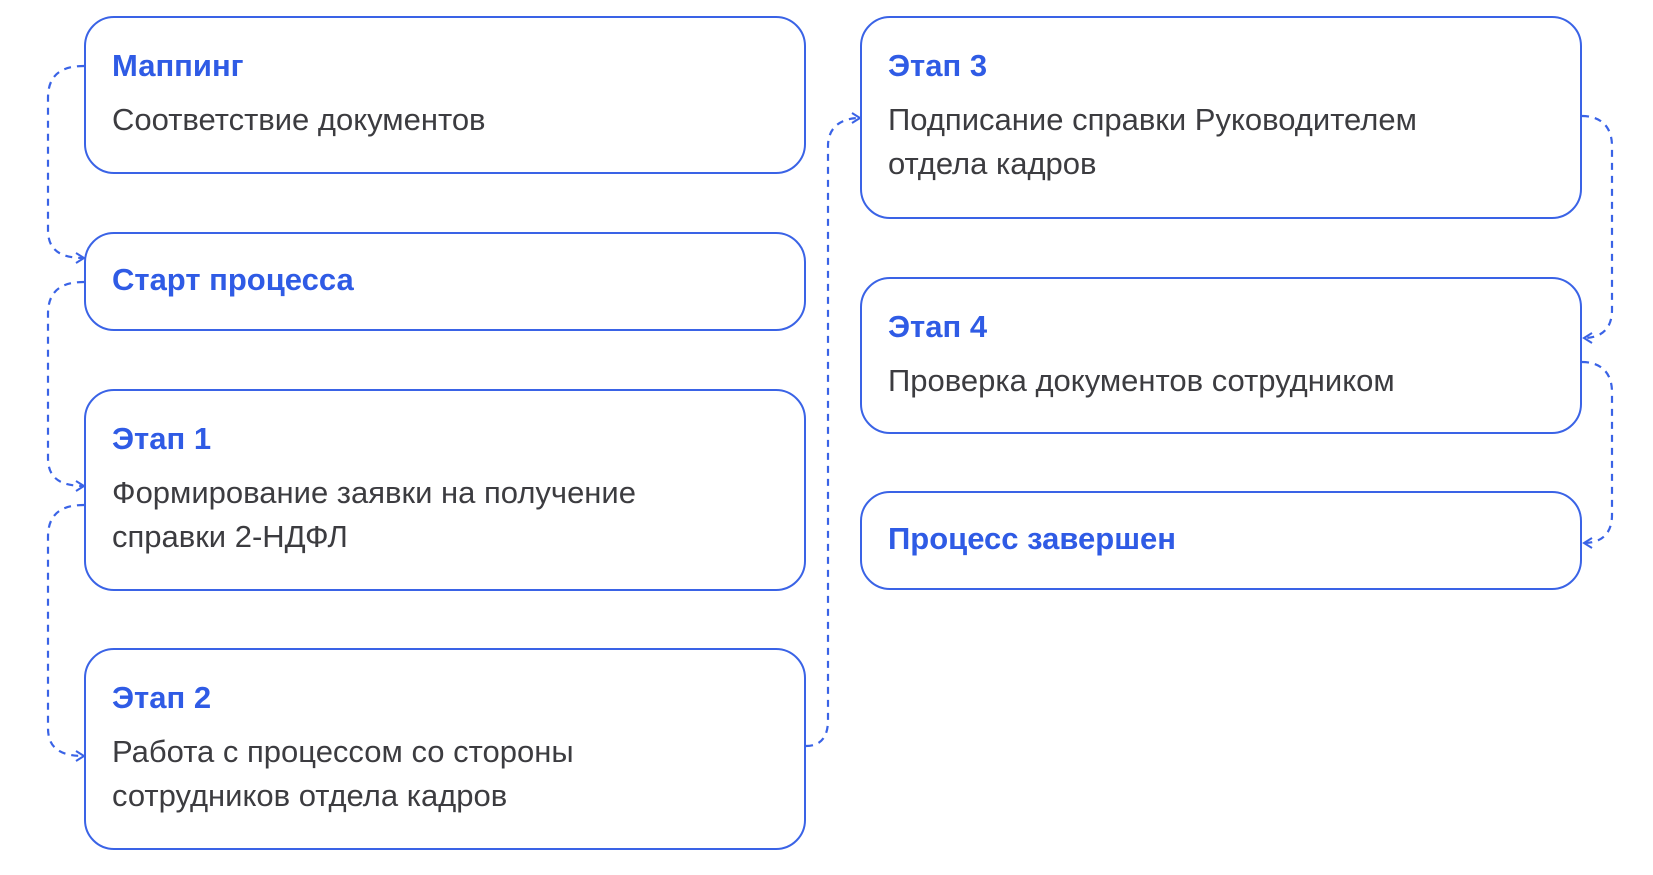  I want to click on step-title: Этап 3, so click(938, 65).